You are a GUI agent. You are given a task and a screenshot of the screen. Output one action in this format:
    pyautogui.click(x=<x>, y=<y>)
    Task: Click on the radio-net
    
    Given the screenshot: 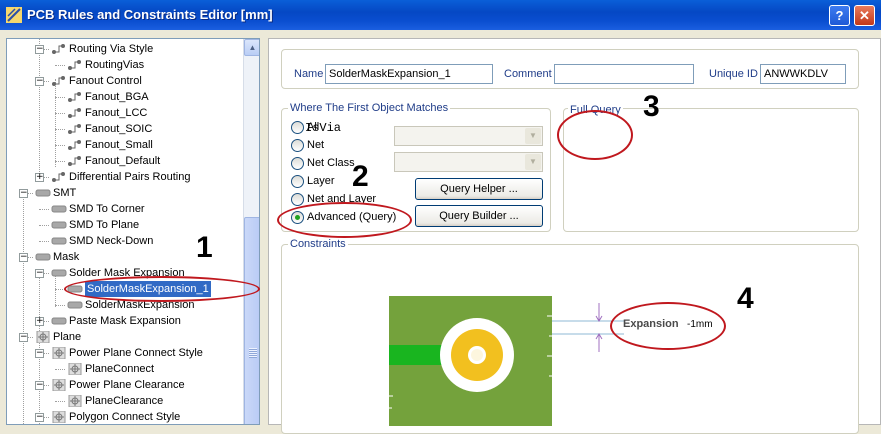 What is the action you would take?
    pyautogui.click(x=297, y=145)
    